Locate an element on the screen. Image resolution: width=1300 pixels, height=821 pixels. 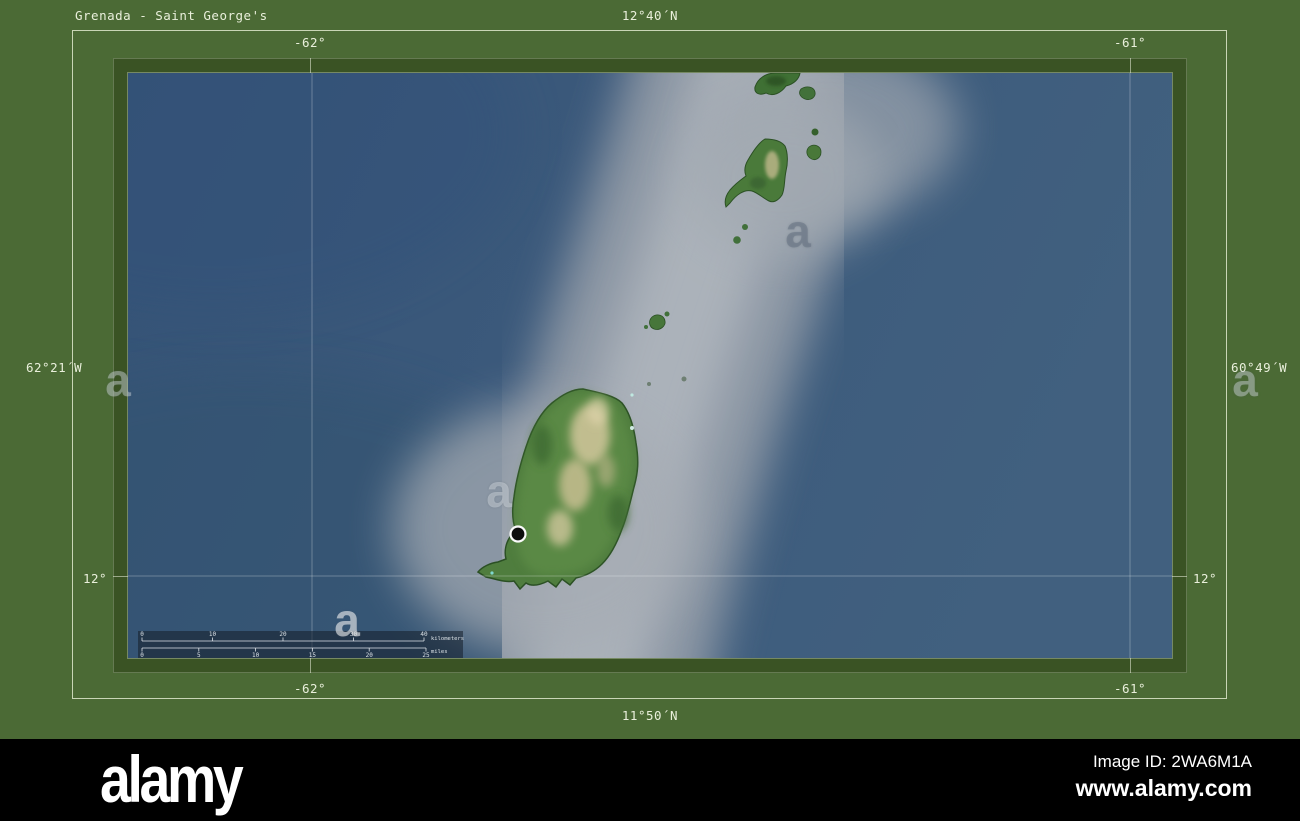
edge-longitude-label-west: 62°21´W is located at coordinates (54, 367).